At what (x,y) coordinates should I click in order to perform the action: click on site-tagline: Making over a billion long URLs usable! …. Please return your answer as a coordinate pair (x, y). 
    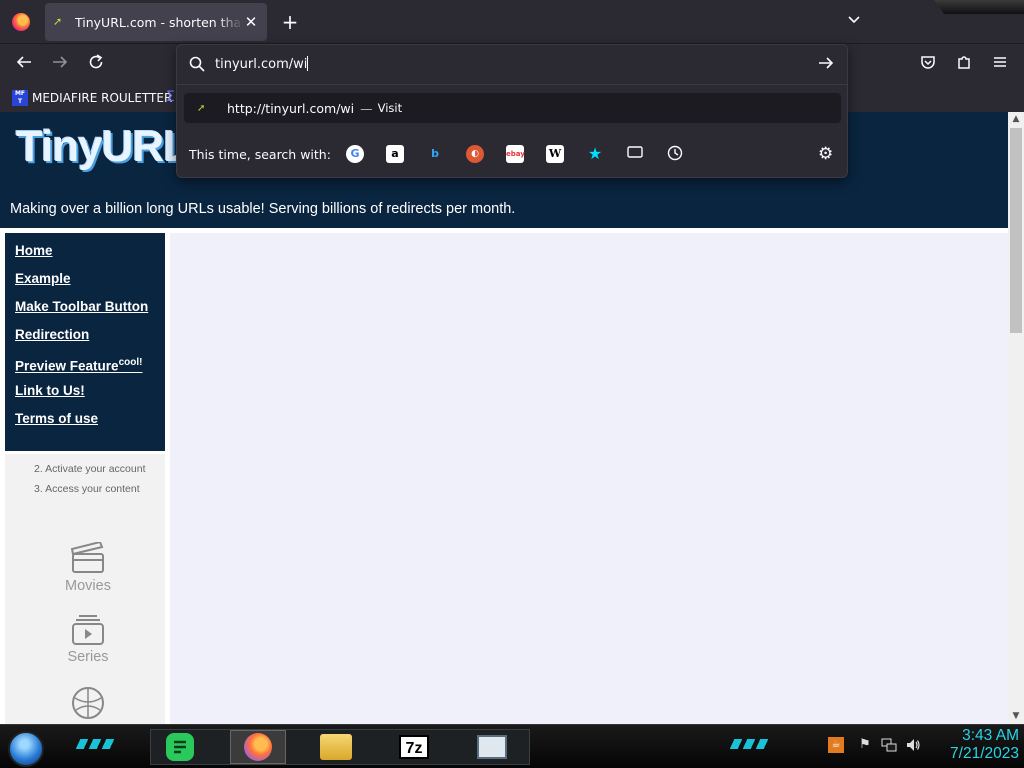
    Looking at the image, I should click on (263, 209).